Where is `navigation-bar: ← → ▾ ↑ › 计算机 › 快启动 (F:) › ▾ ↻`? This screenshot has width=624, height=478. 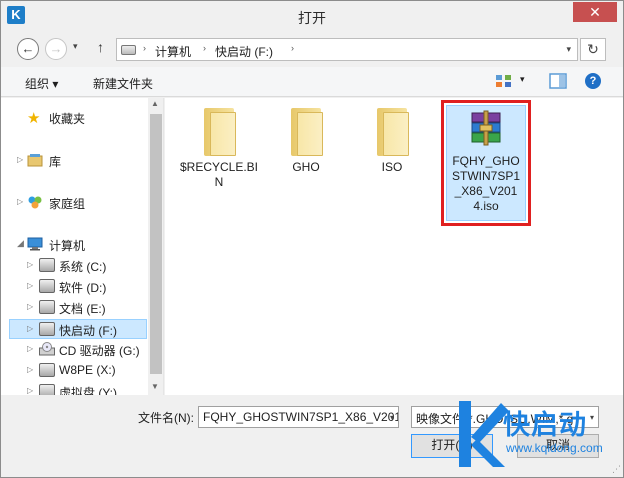 navigation-bar: ← → ▾ ↑ › 计算机 › 快启动 (F:) › ▾ ↻ is located at coordinates (312, 49).